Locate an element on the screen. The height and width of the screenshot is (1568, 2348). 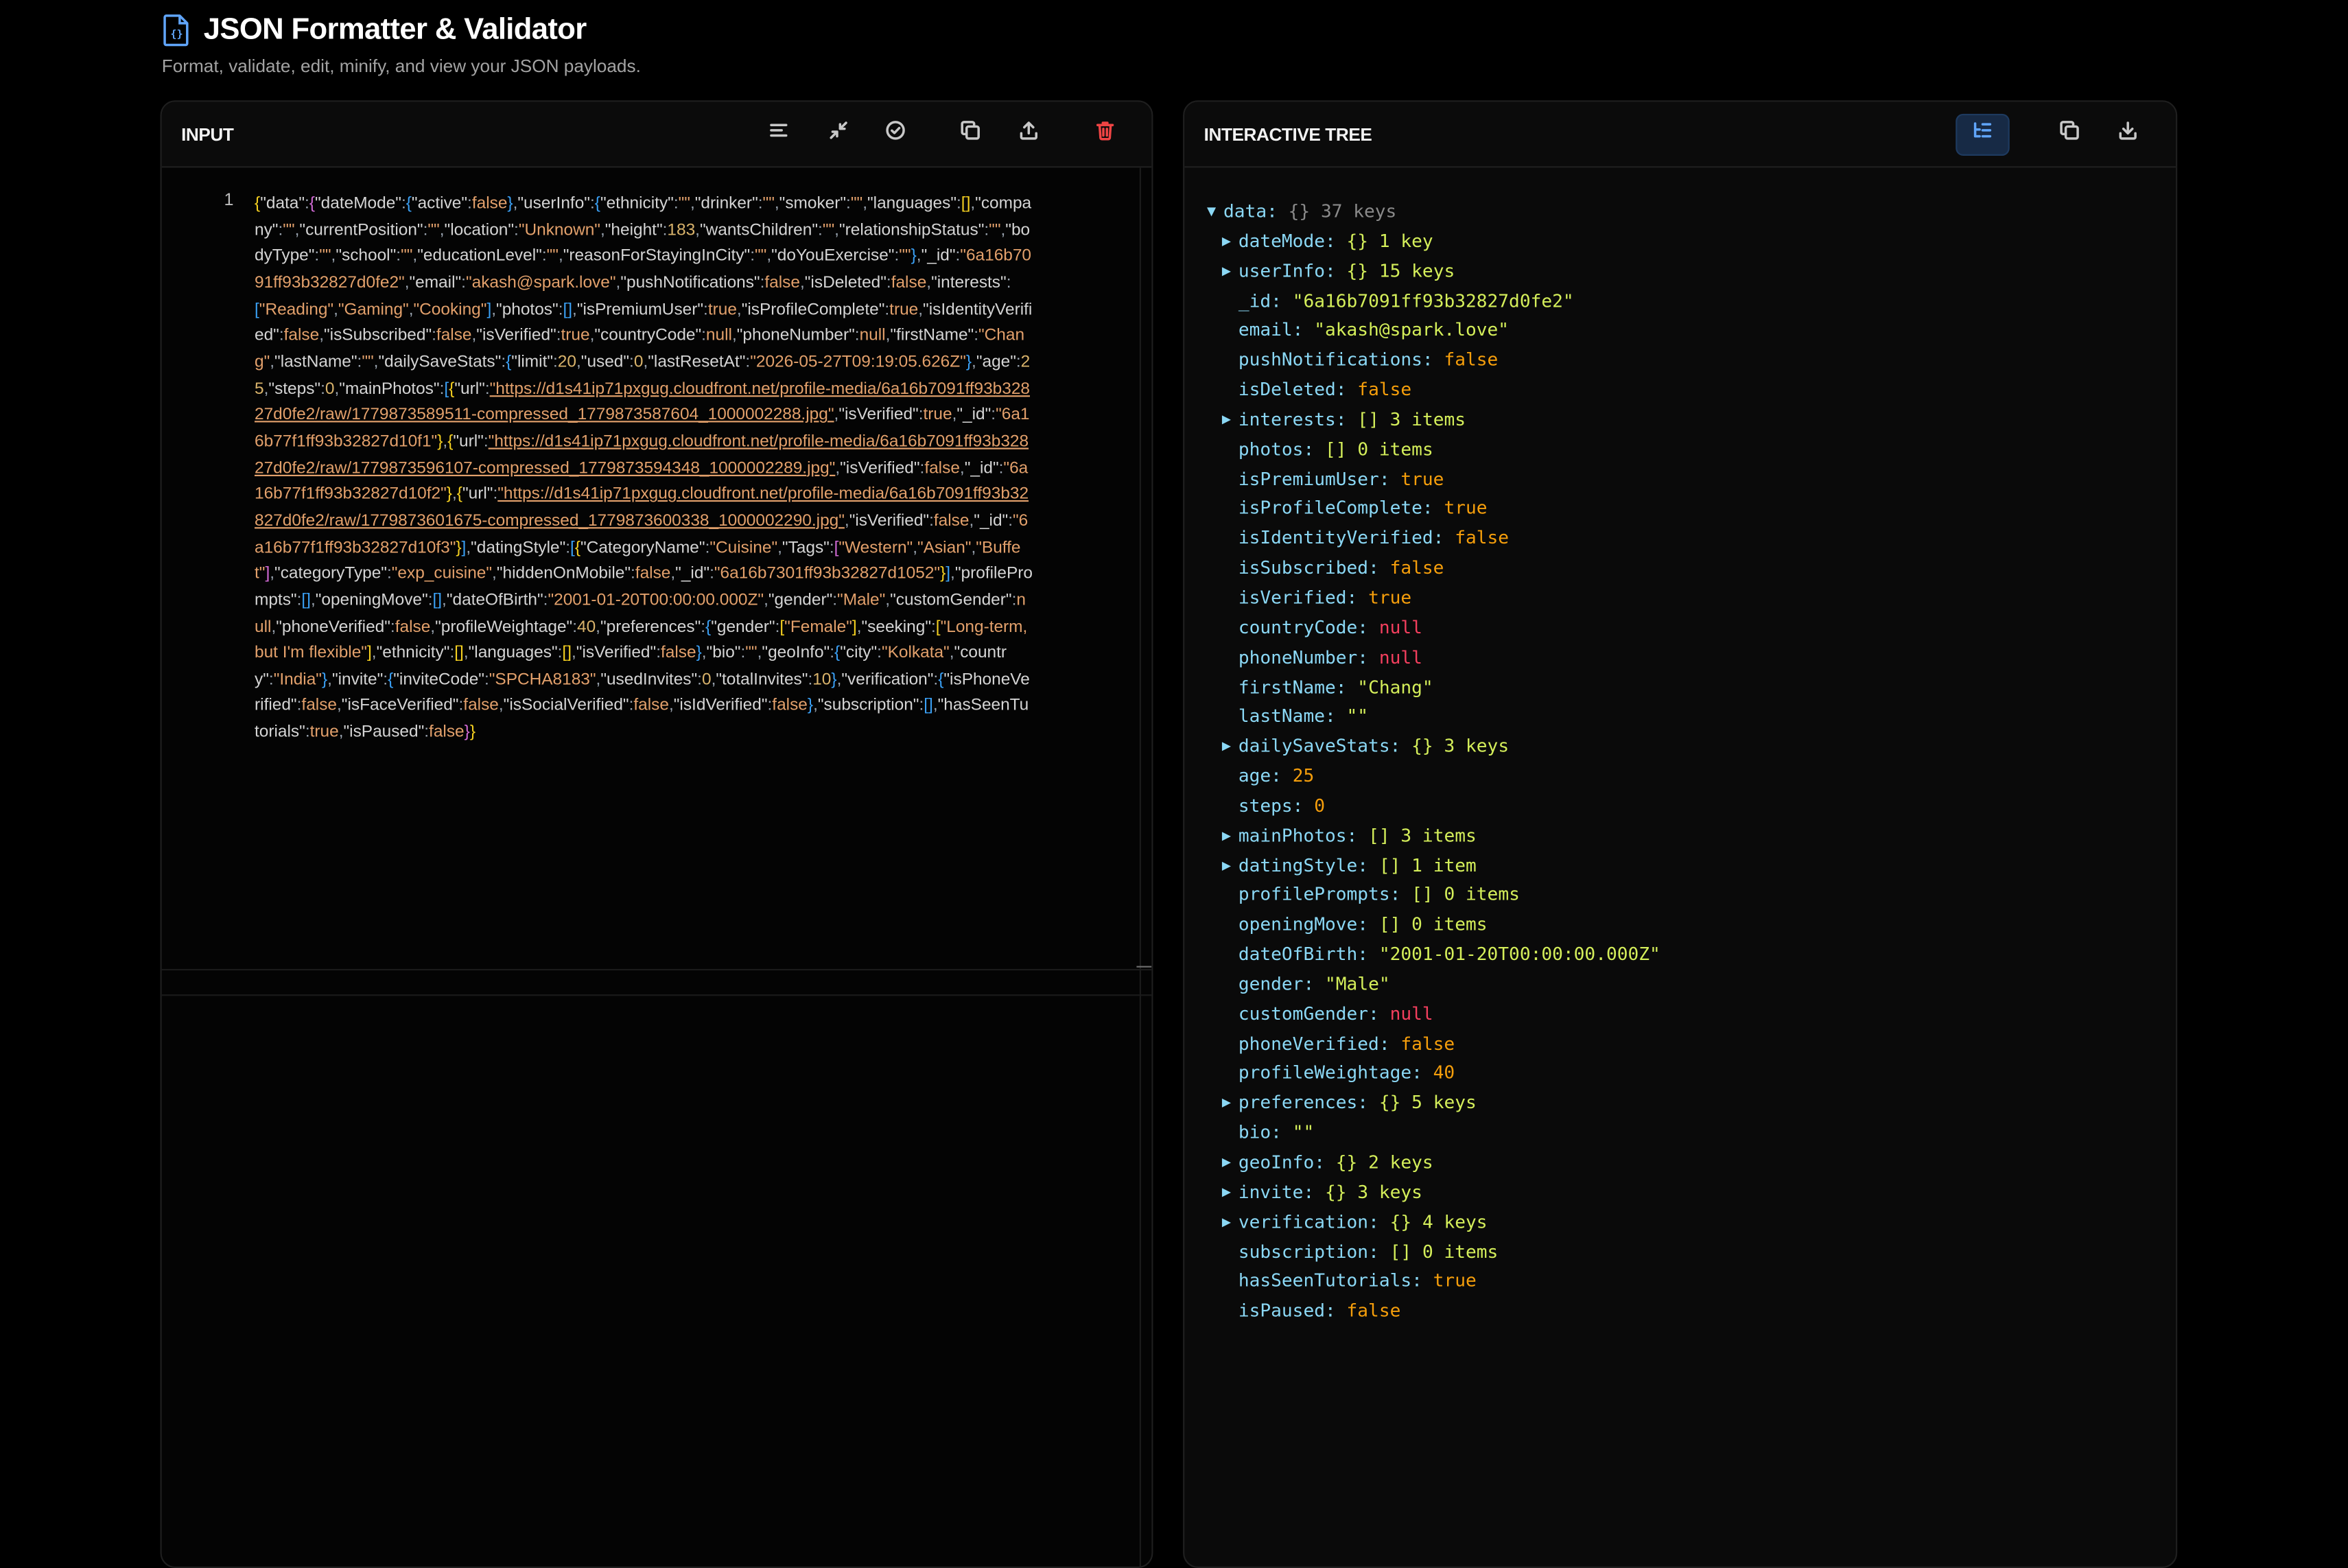
tree-count: 3 items is located at coordinates (1438, 835).